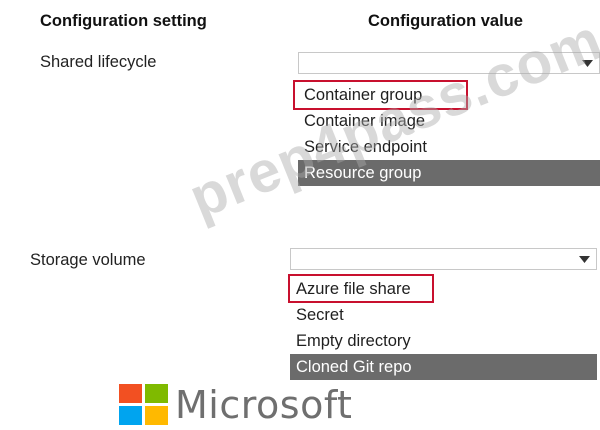 The width and height of the screenshot is (600, 430). Describe the element at coordinates (443, 367) in the screenshot. I see `option-cloned-git-repo: Cloned Git repo` at that location.